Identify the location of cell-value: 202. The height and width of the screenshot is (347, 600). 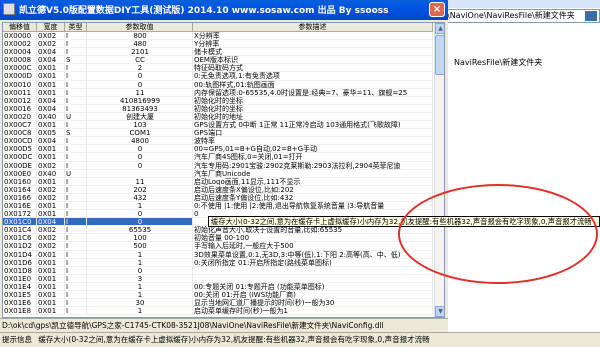
(140, 189).